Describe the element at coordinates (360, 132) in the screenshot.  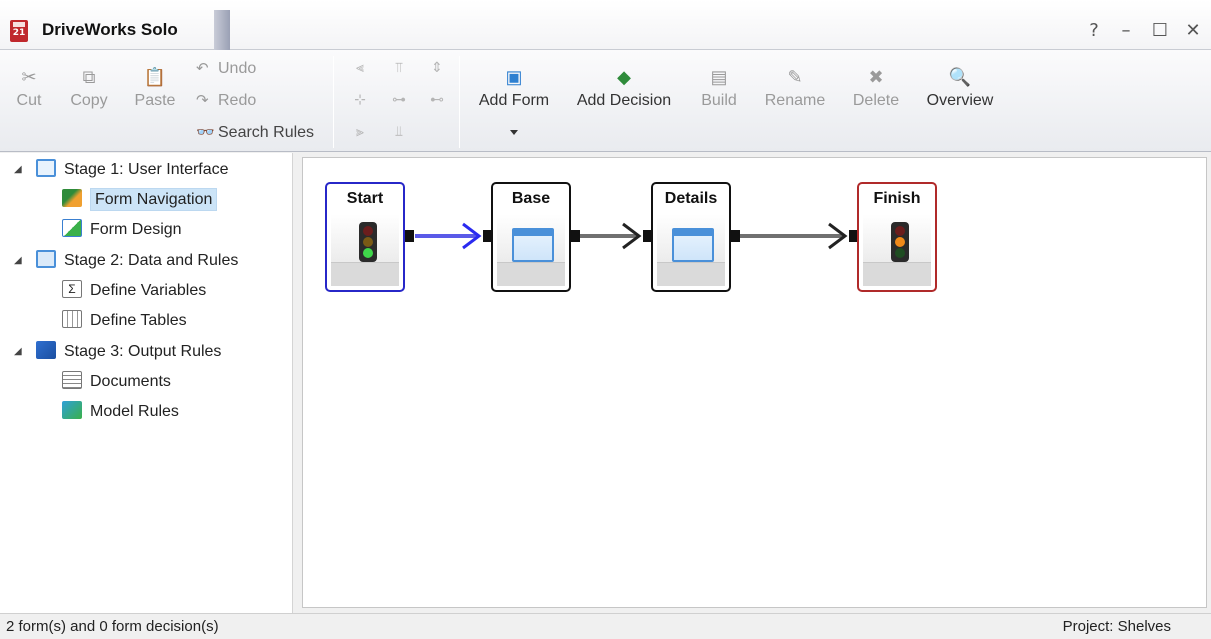
I see `align-right-icon: ⫸` at that location.